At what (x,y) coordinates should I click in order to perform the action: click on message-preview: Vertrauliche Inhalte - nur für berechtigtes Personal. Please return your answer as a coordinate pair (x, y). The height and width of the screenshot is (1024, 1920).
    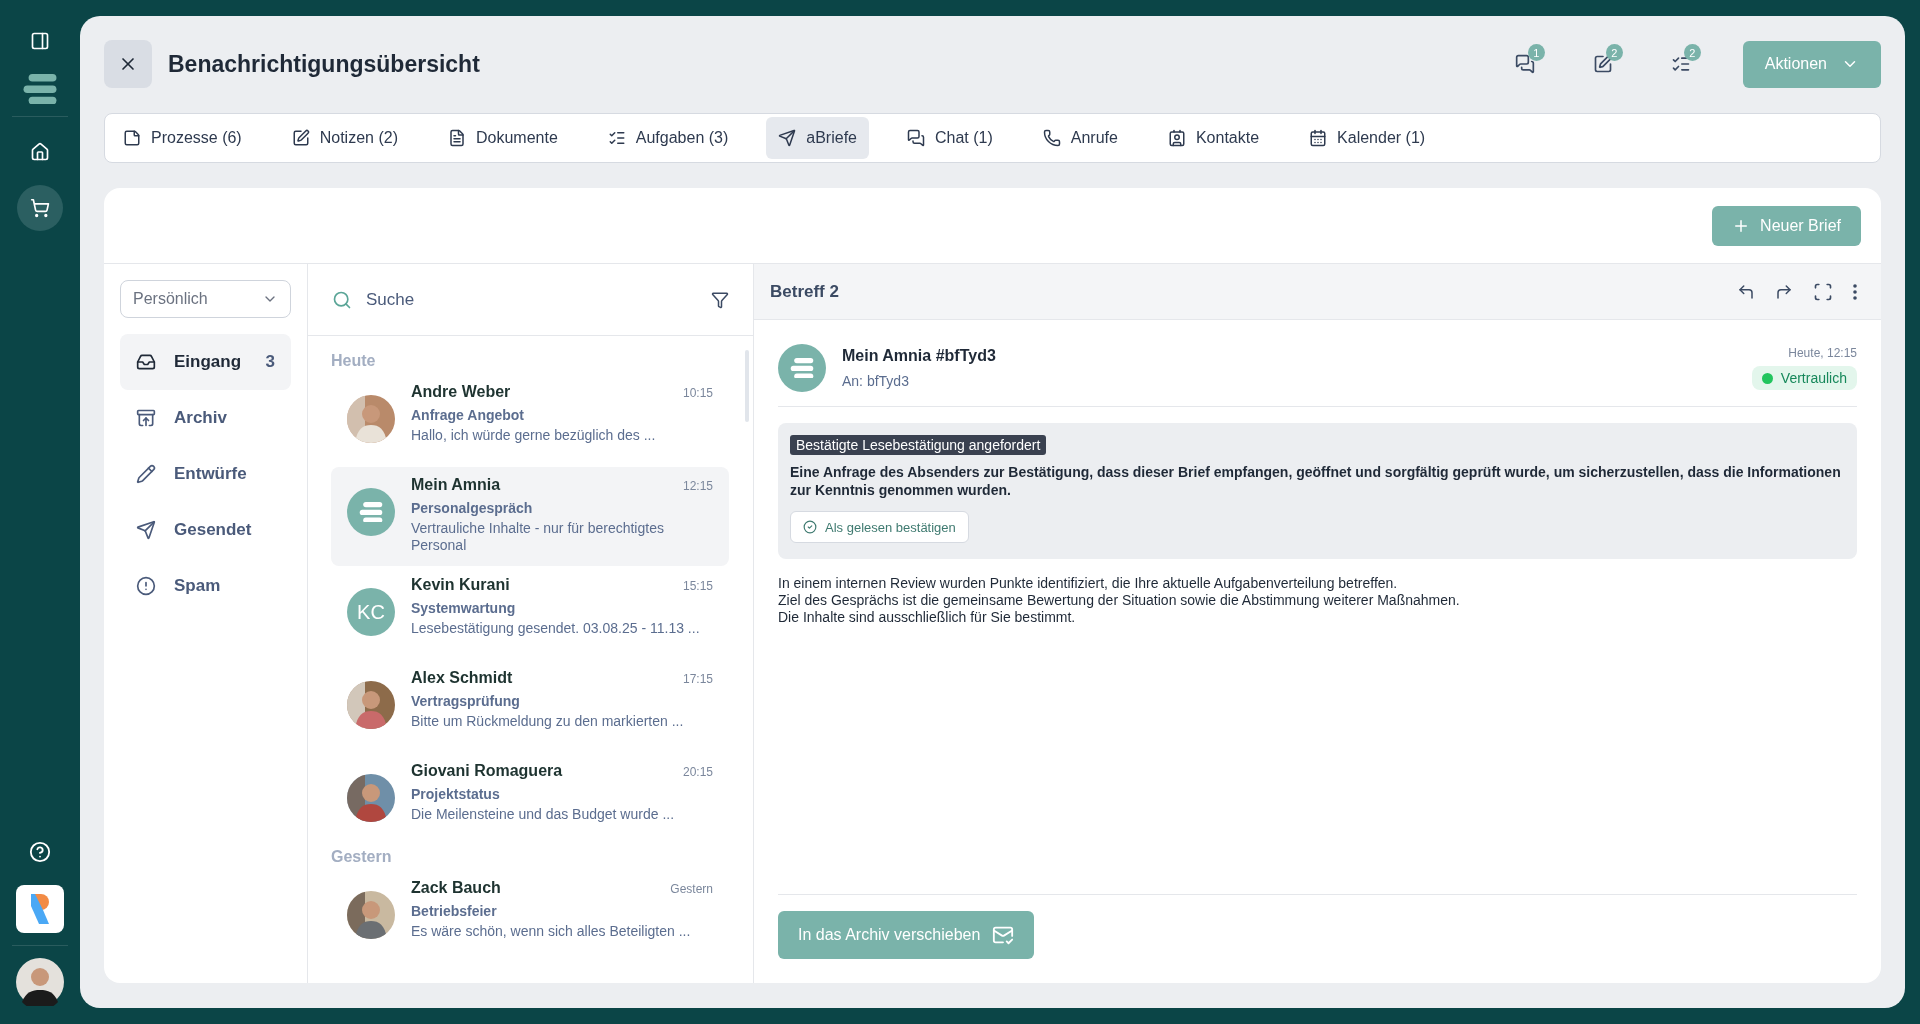
    Looking at the image, I should click on (538, 537).